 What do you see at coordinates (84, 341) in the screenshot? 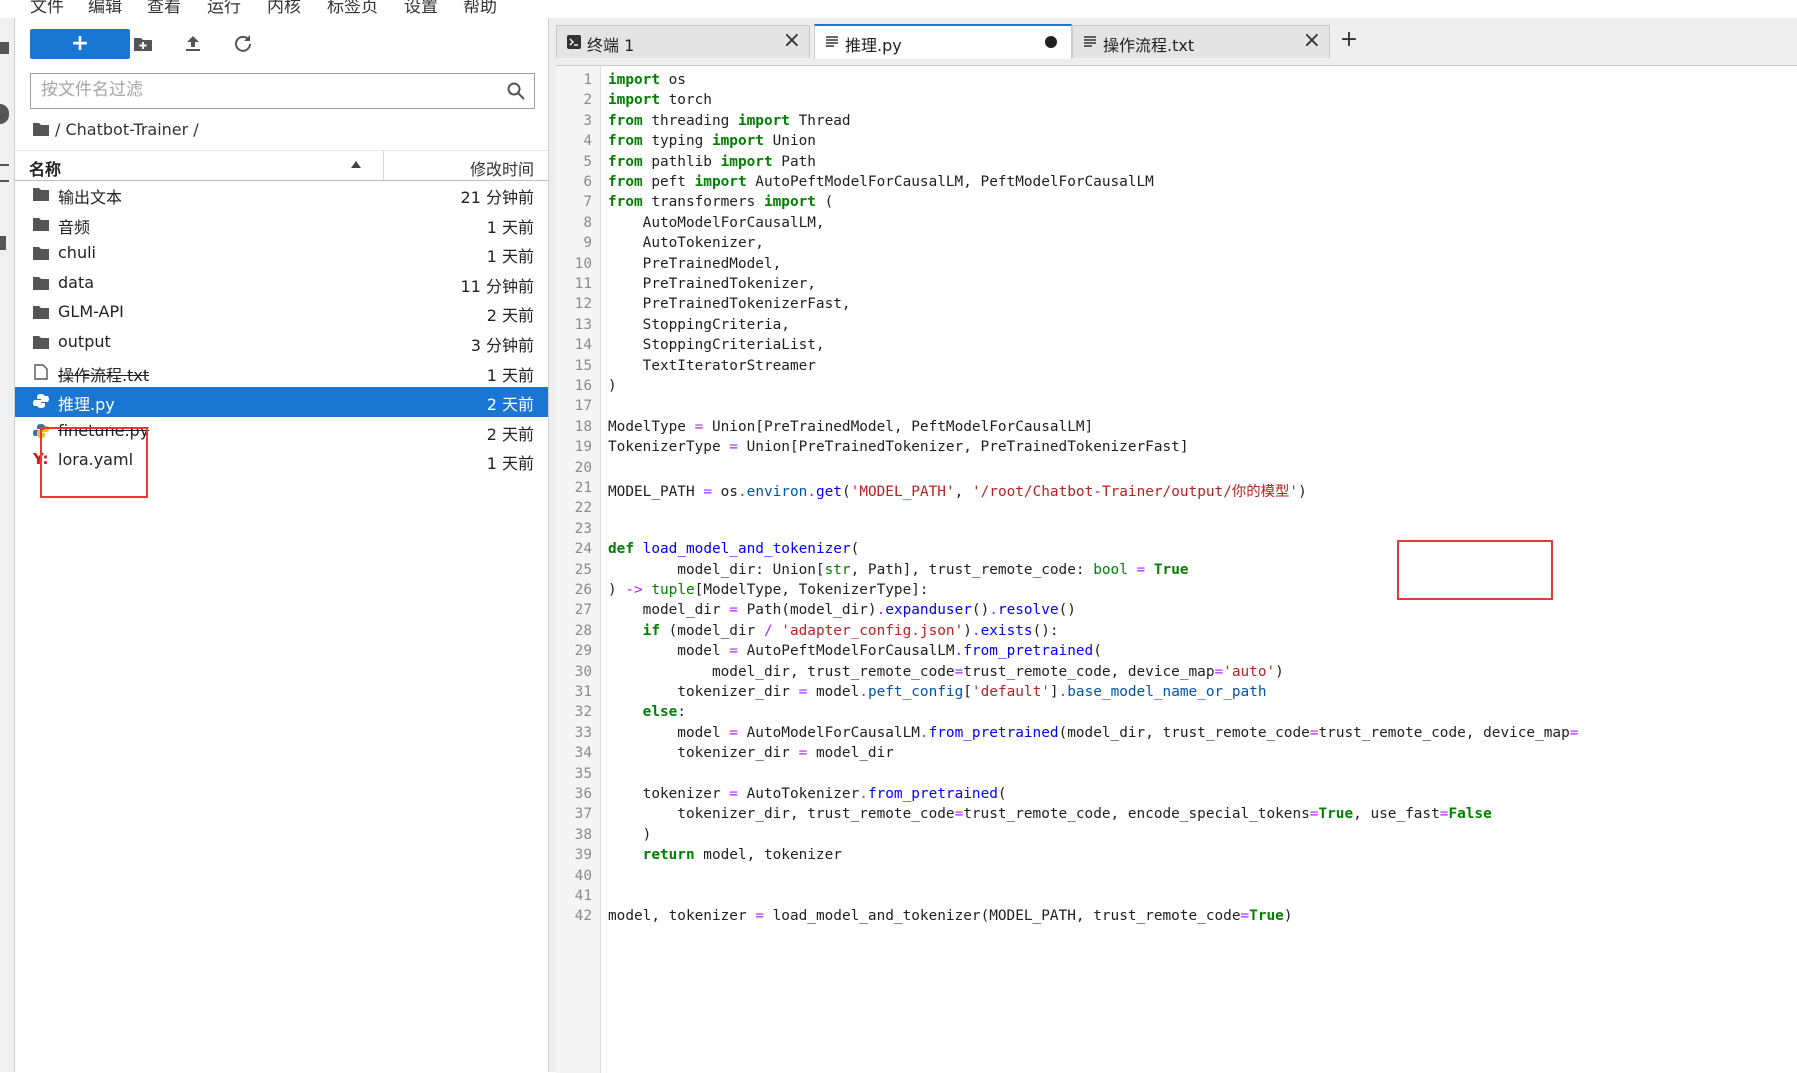
I see `file-name: output` at bounding box center [84, 341].